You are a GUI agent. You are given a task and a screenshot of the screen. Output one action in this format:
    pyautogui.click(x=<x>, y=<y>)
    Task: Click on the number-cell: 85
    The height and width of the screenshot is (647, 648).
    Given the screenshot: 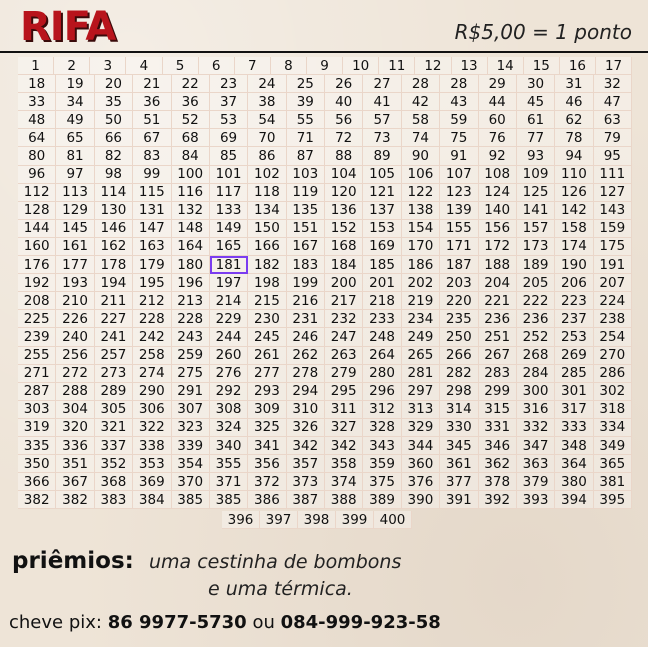 What is the action you would take?
    pyautogui.click(x=229, y=156)
    